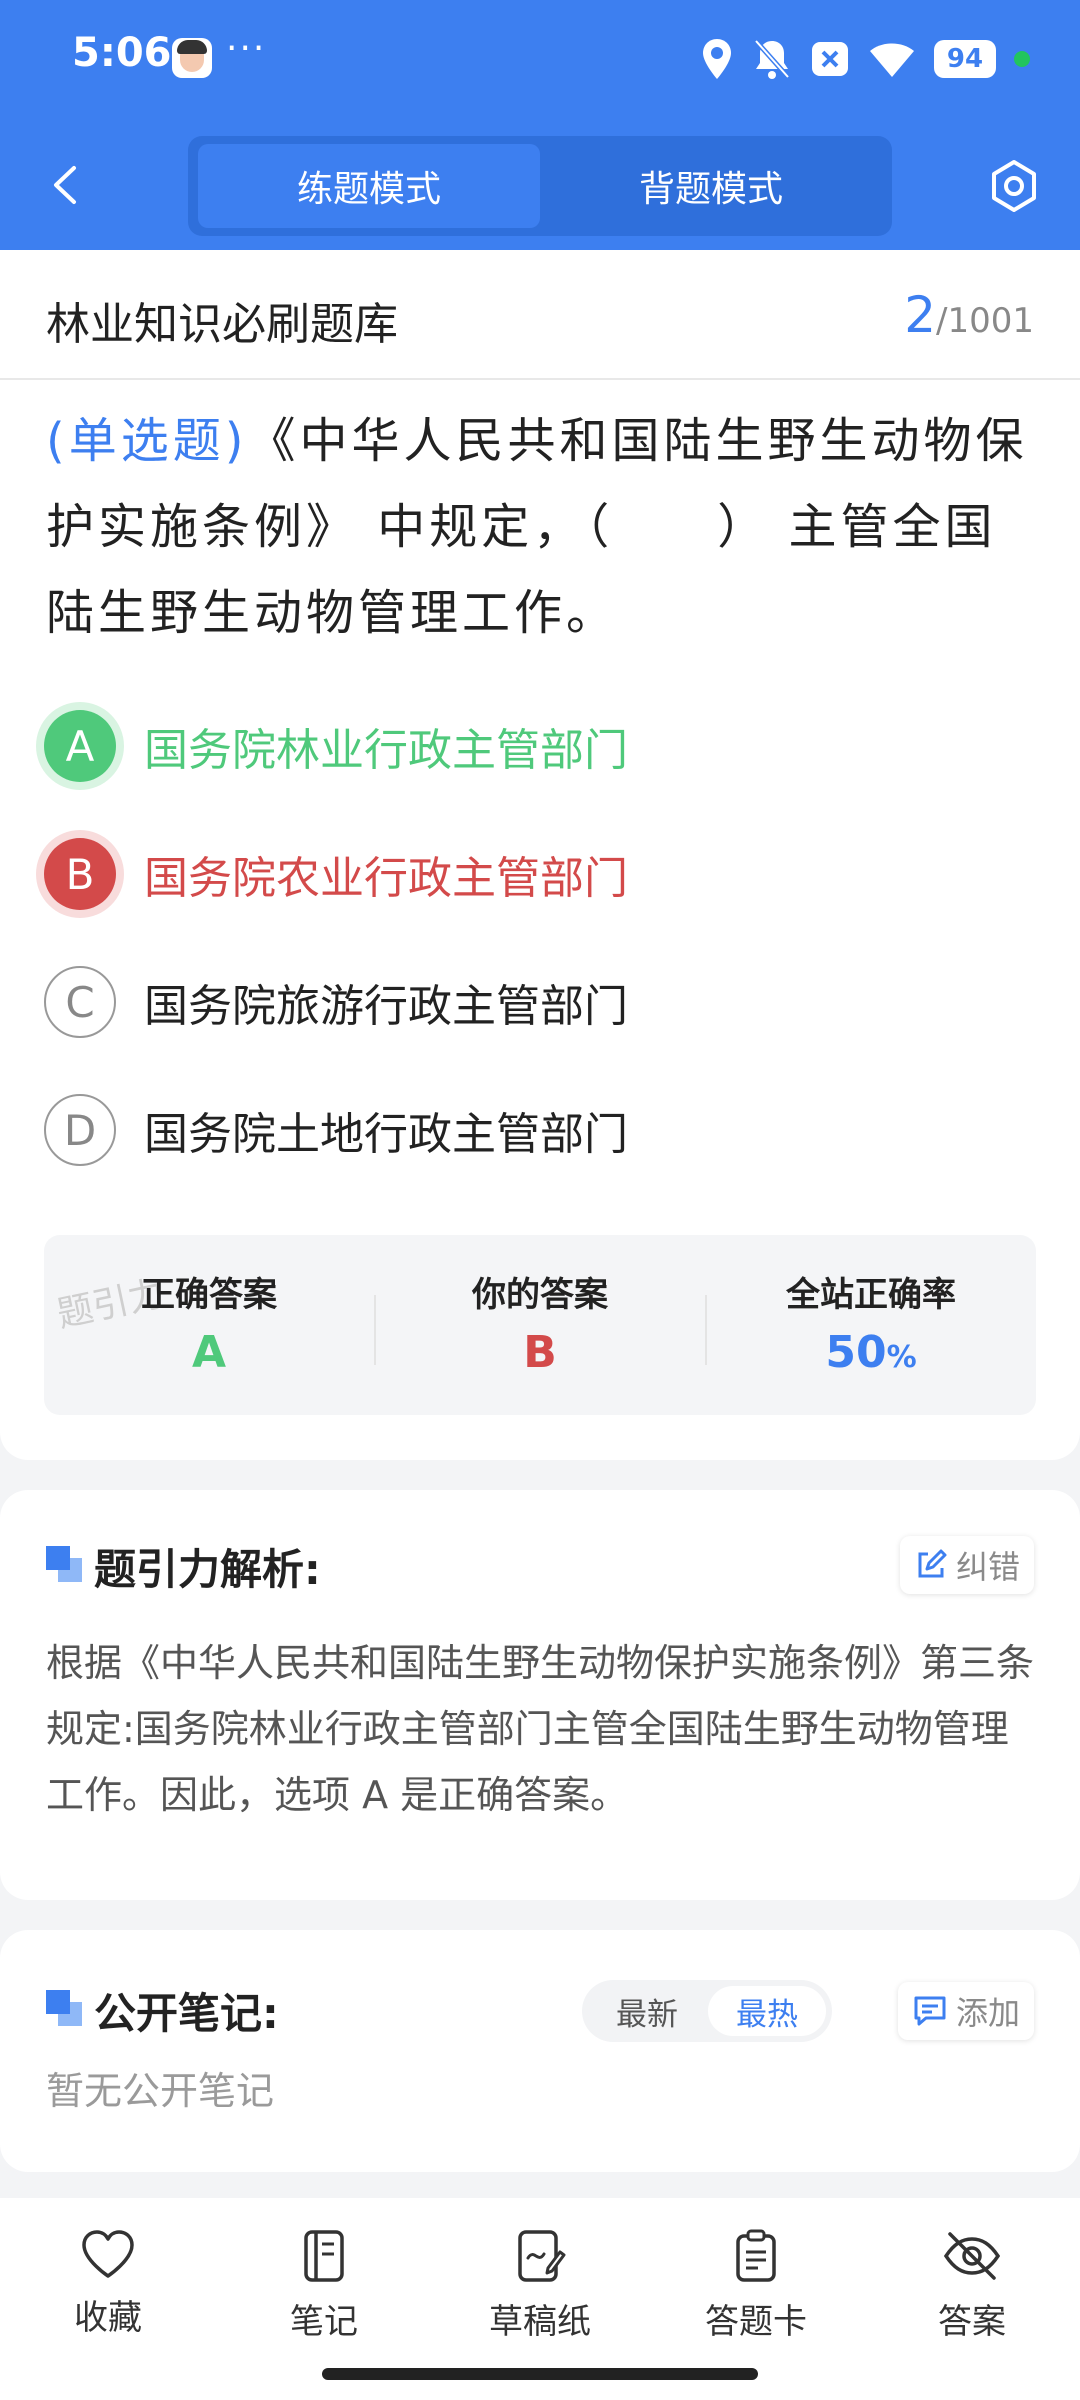 The height and width of the screenshot is (2400, 1080). What do you see at coordinates (711, 186) in the screenshot?
I see `tab-memorize-mode: 背题模式` at bounding box center [711, 186].